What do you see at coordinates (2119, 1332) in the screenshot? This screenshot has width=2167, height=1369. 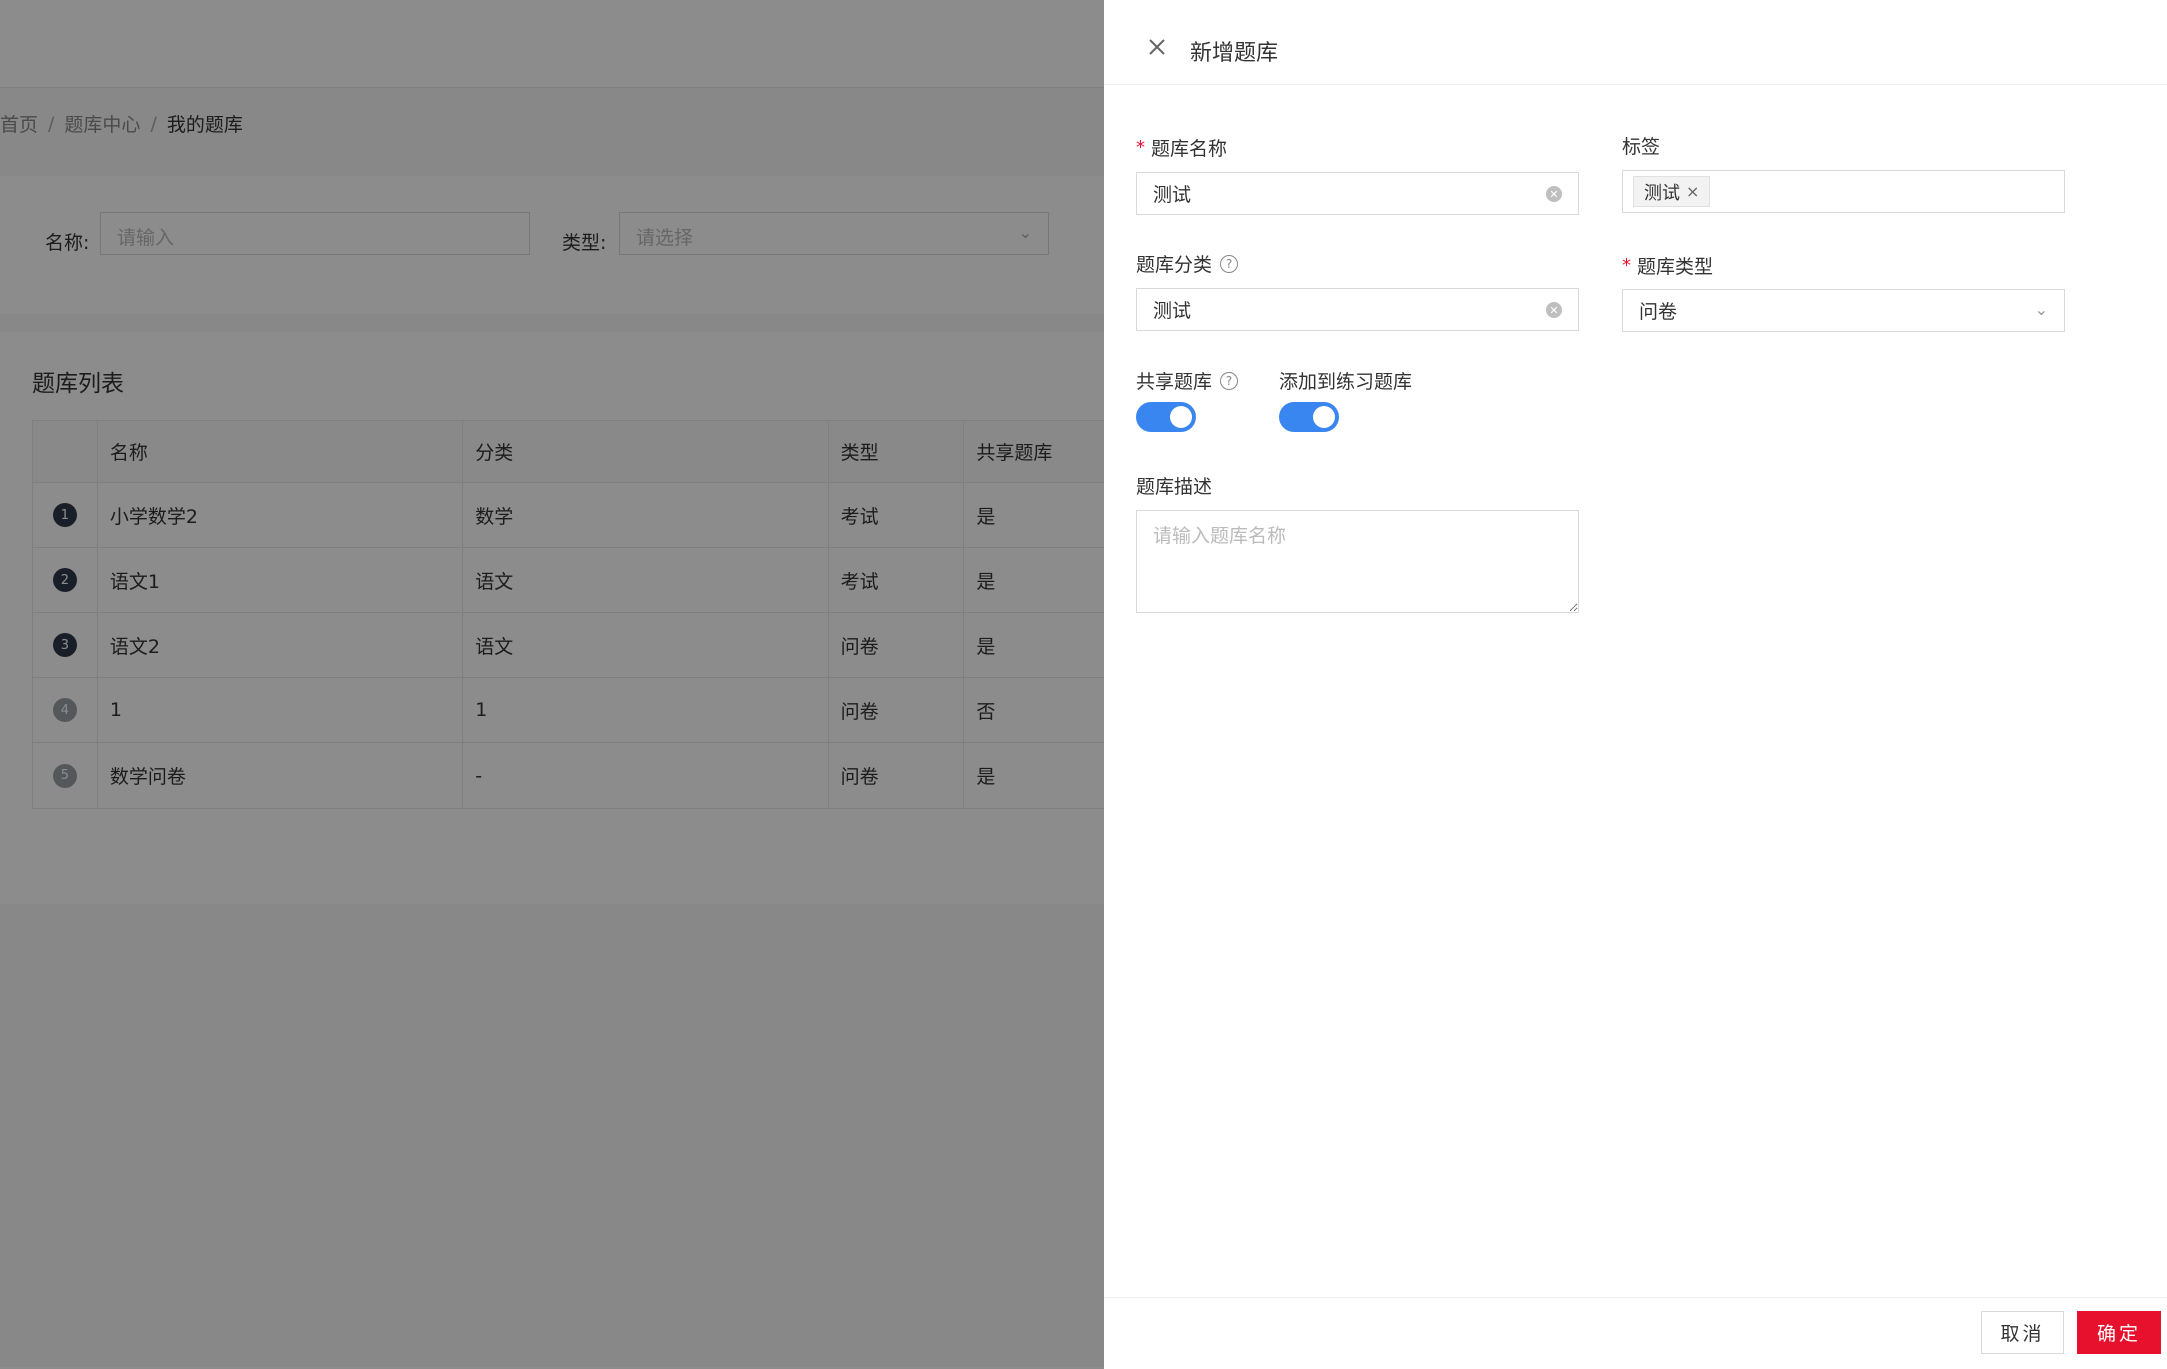 I see `confirm-button: 确定` at bounding box center [2119, 1332].